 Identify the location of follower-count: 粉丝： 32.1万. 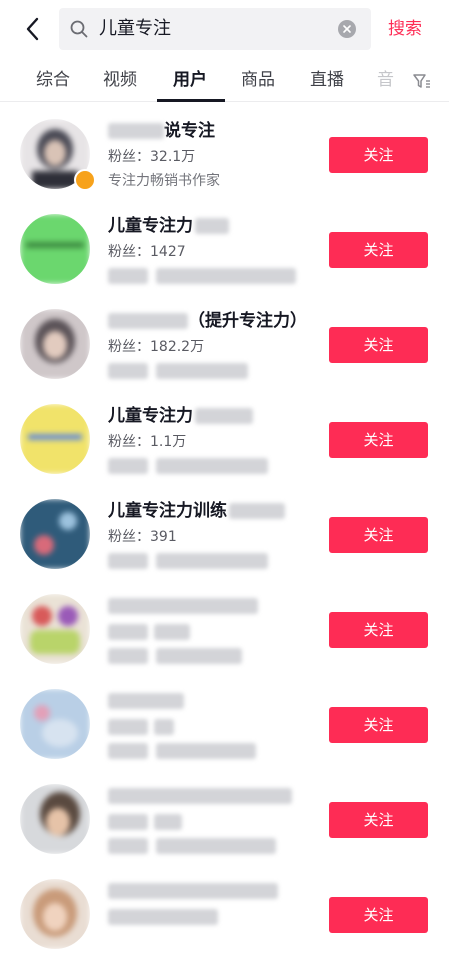
(151, 157).